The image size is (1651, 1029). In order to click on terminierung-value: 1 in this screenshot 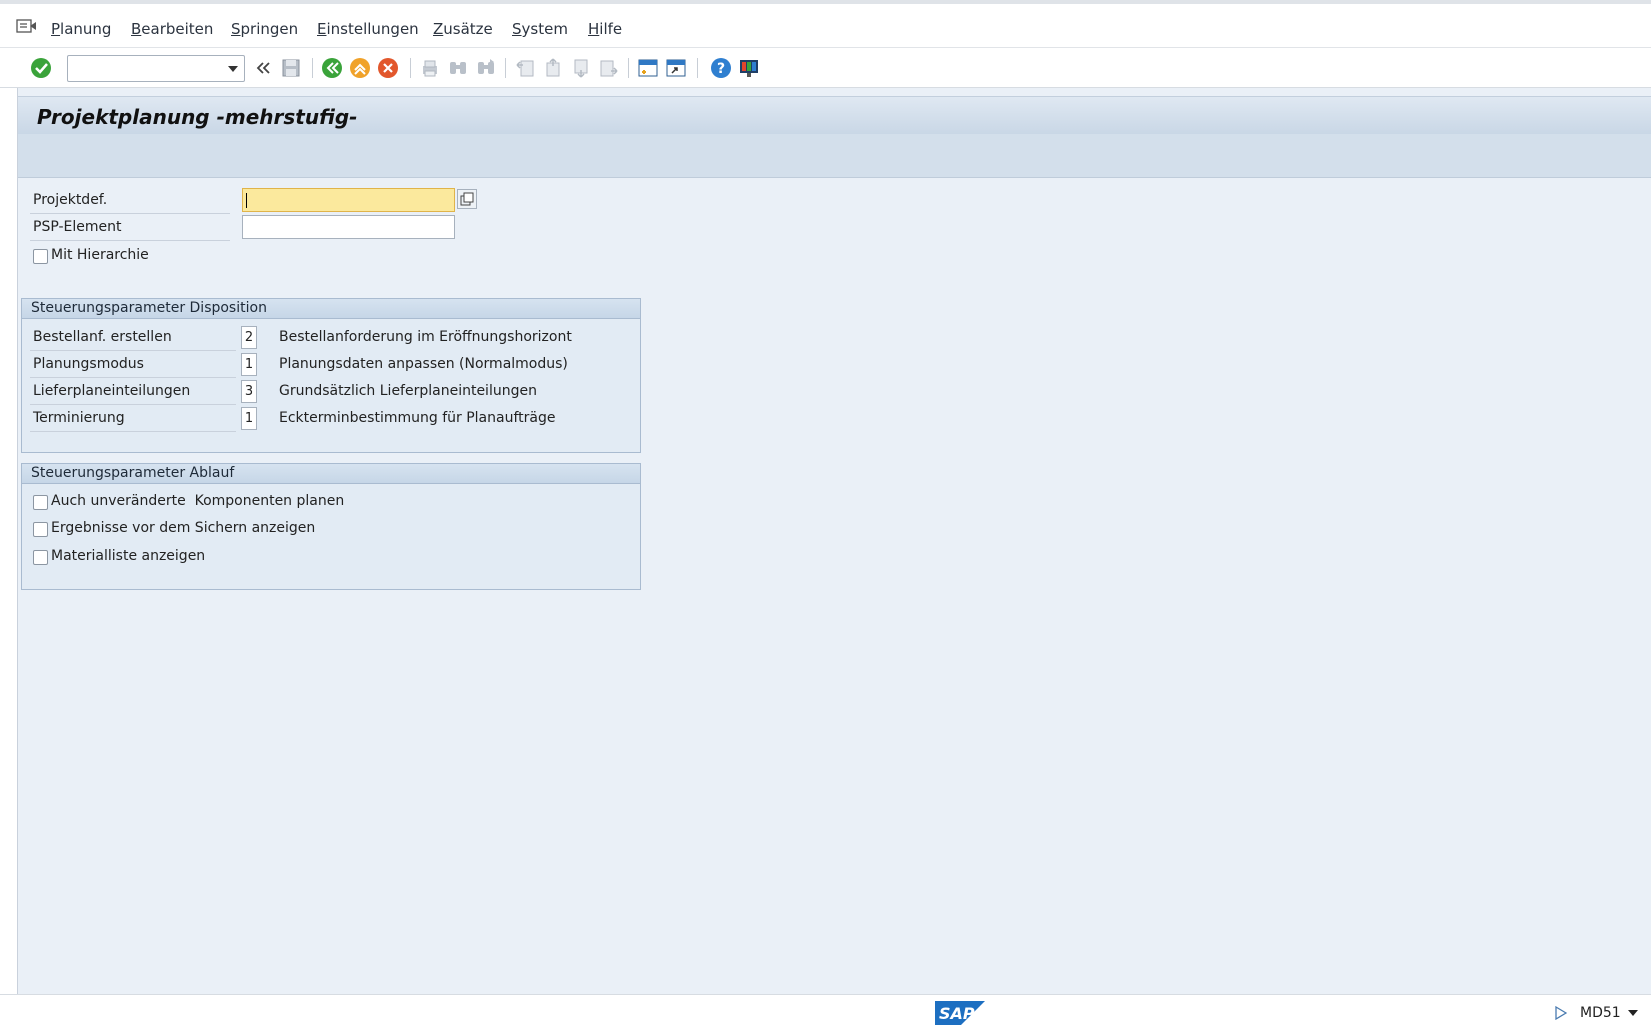, I will do `click(249, 418)`.